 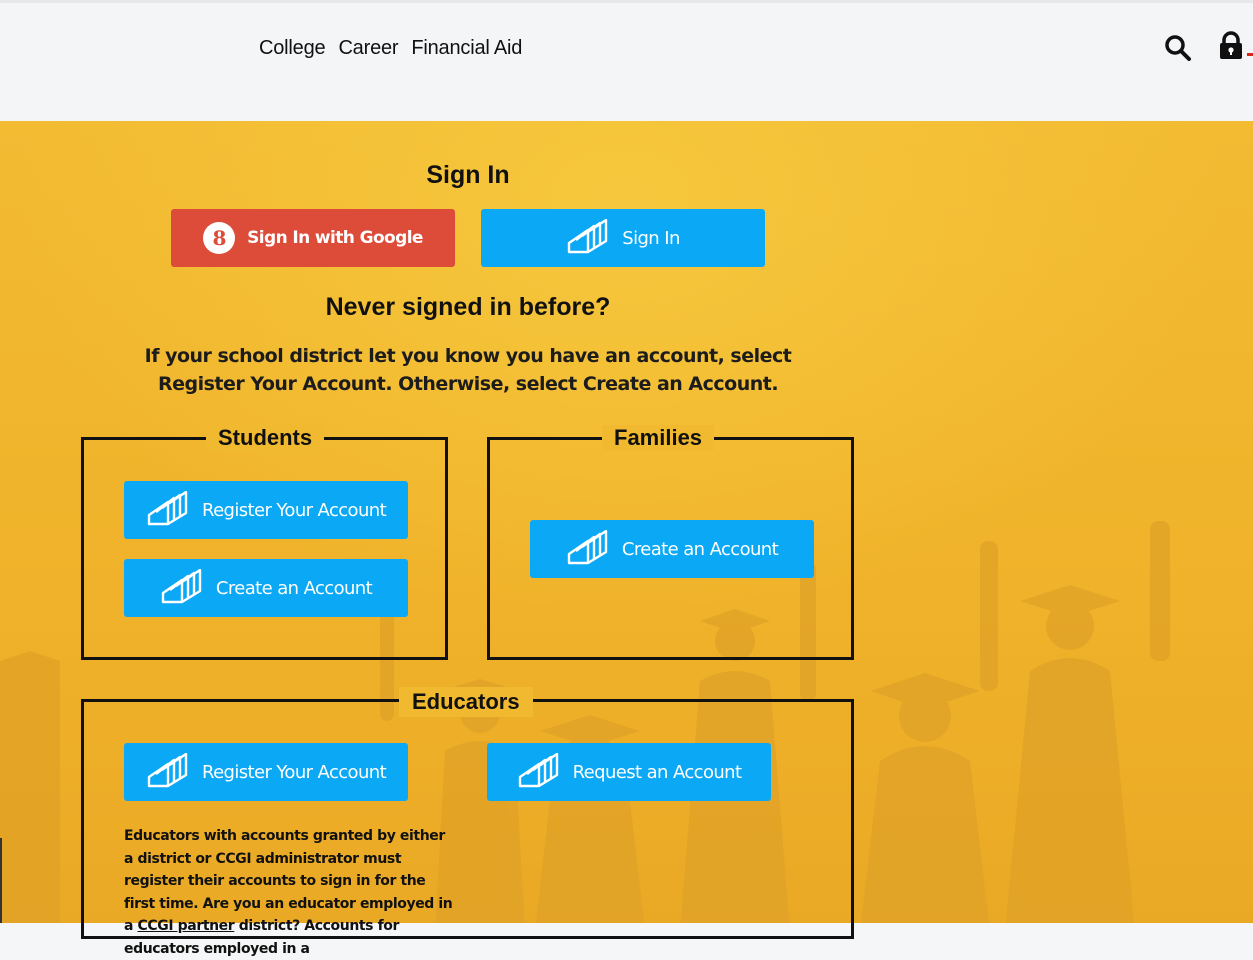 What do you see at coordinates (700, 549) in the screenshot?
I see `families-create-label: Create an Account` at bounding box center [700, 549].